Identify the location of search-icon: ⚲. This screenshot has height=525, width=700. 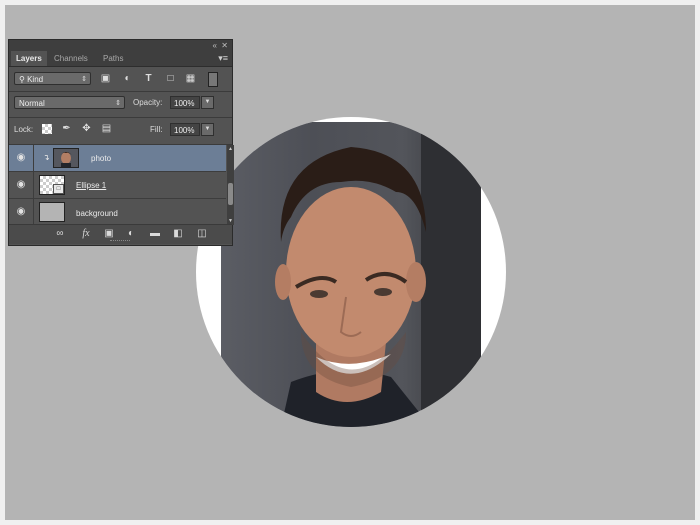
(22, 79).